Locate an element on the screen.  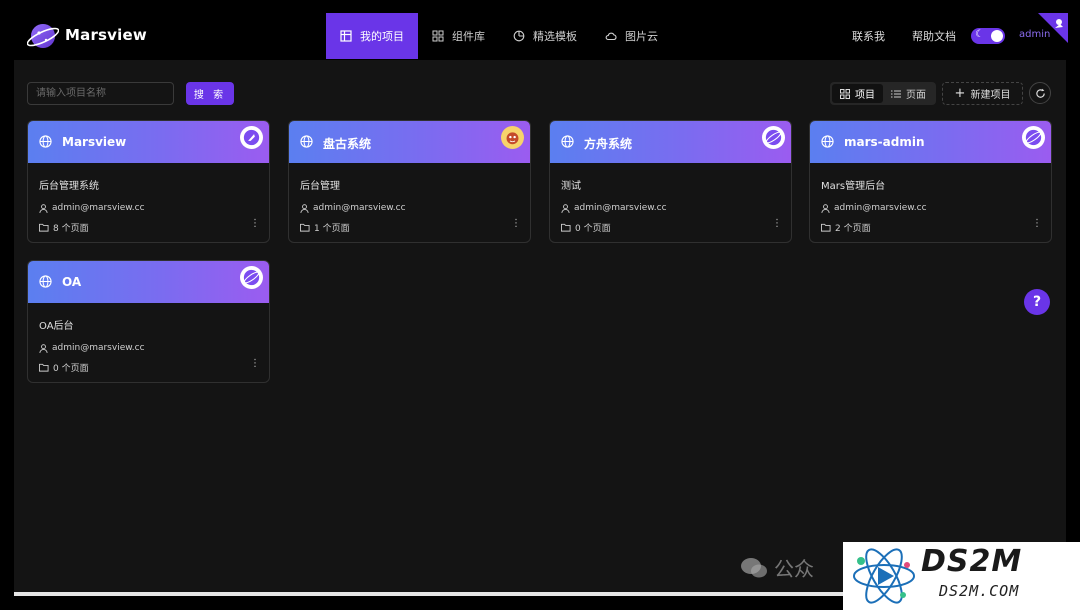
view-project-label: 项目 is located at coordinates (865, 95).